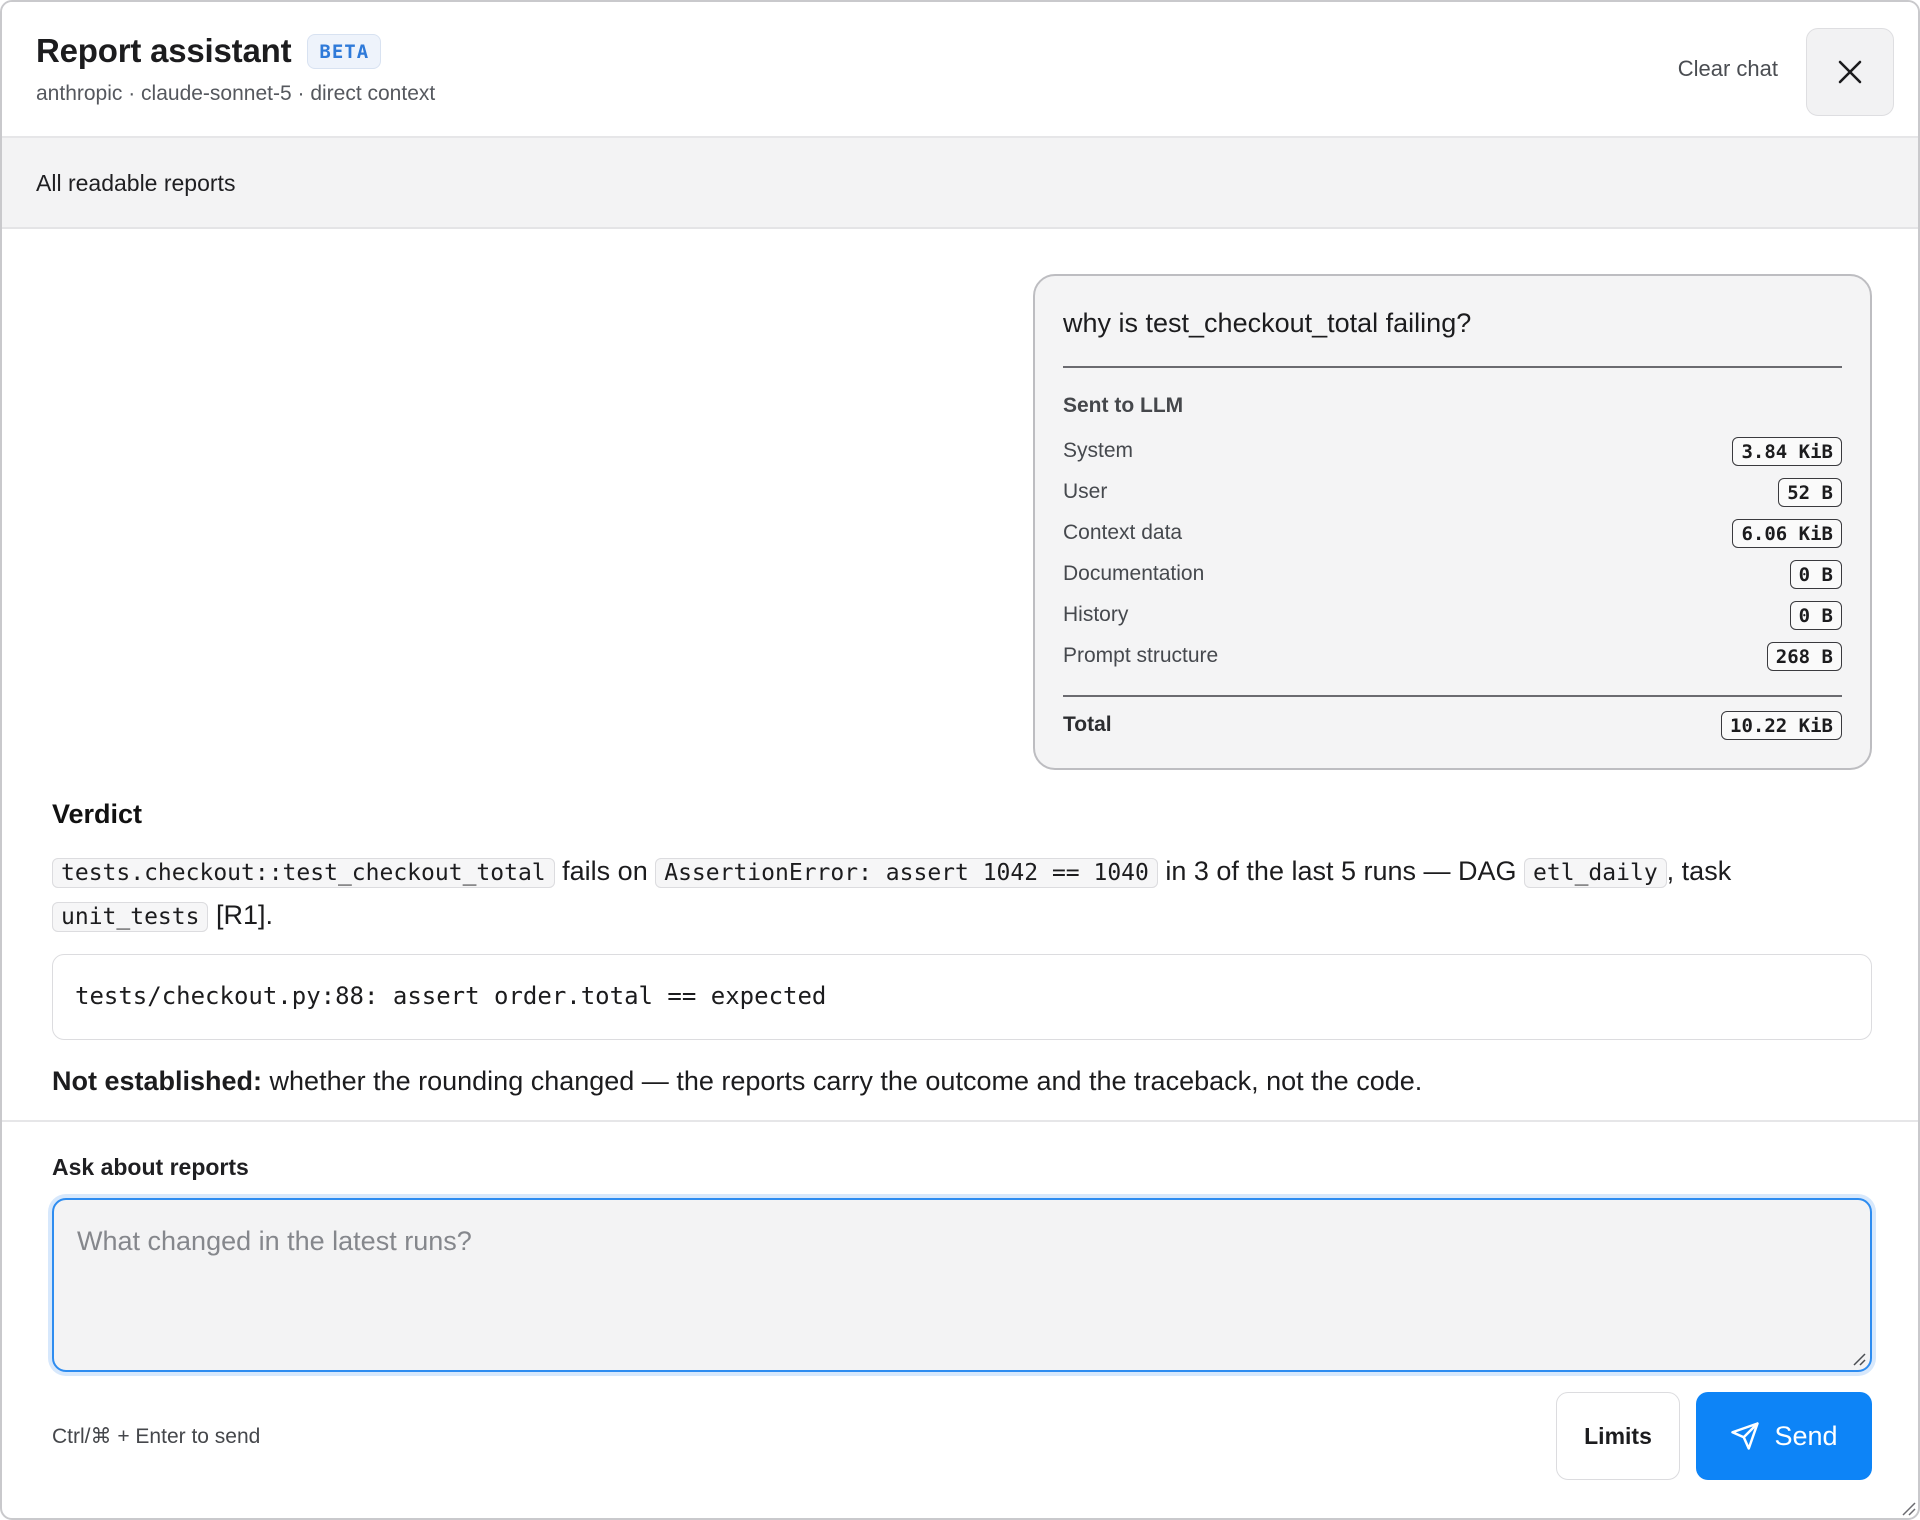  What do you see at coordinates (241, 915) in the screenshot?
I see `answer-text: [R1].` at bounding box center [241, 915].